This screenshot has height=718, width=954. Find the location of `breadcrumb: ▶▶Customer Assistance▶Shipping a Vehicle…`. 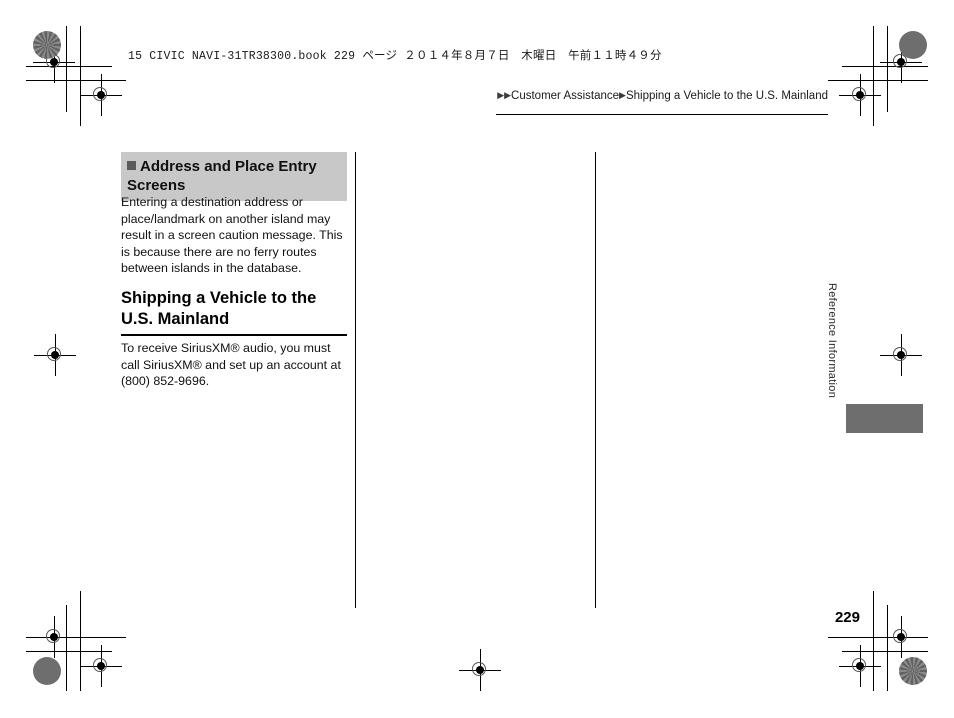

breadcrumb: ▶▶Customer Assistance▶Shipping a Vehicle… is located at coordinates (662, 96).